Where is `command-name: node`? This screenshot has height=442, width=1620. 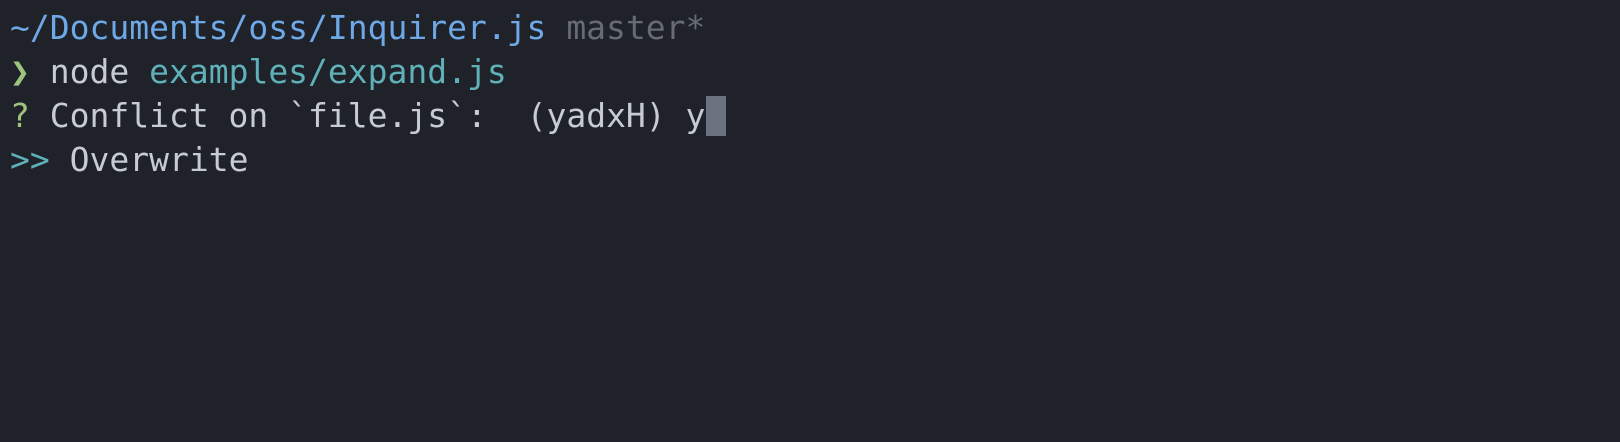 command-name: node is located at coordinates (89, 71).